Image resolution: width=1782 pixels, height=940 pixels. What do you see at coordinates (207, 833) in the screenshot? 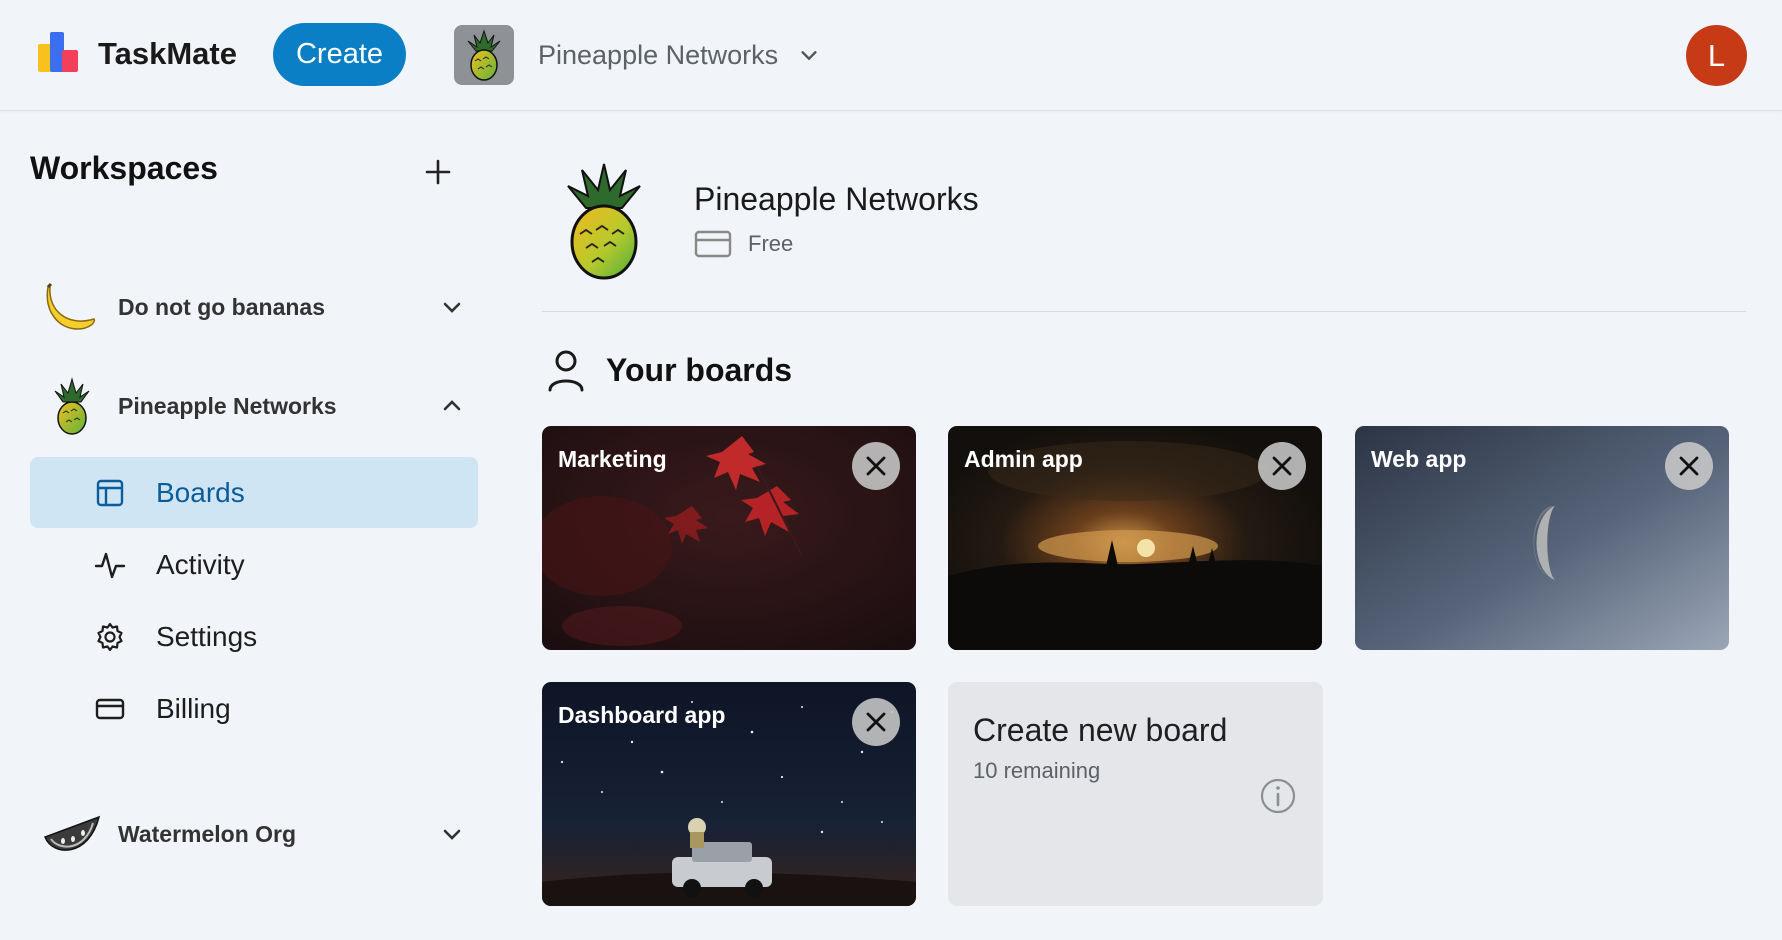
I see `sidebar-workspace-label: Watermelon Org` at bounding box center [207, 833].